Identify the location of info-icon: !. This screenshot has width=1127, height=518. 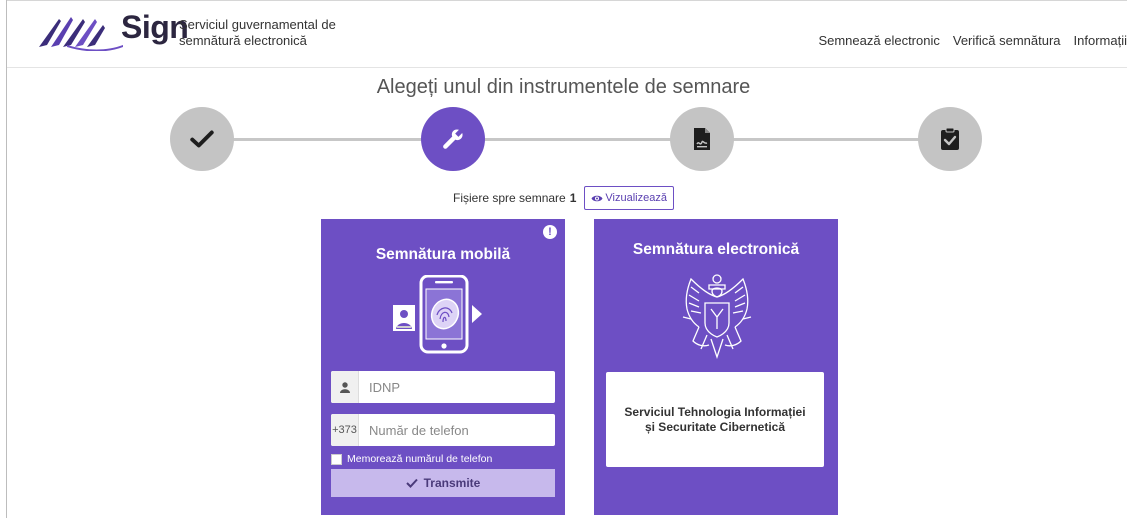
(550, 232).